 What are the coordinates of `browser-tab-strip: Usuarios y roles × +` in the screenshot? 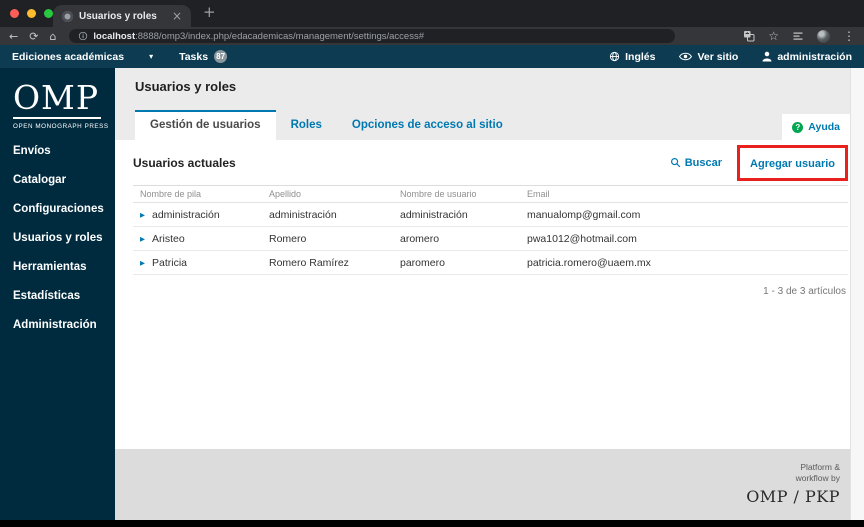 It's located at (432, 13).